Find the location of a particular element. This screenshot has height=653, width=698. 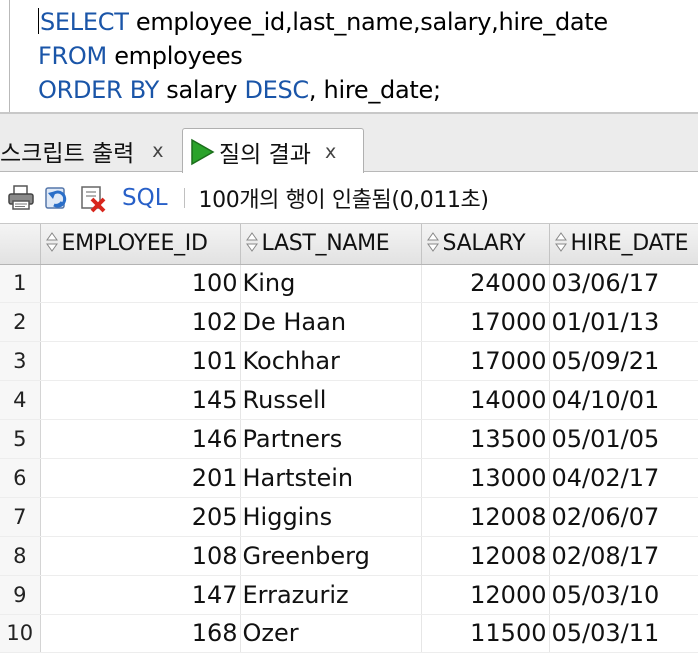

result-toolbar: SQL 100개의 행이 인출됨(0,011초) is located at coordinates (349, 198).